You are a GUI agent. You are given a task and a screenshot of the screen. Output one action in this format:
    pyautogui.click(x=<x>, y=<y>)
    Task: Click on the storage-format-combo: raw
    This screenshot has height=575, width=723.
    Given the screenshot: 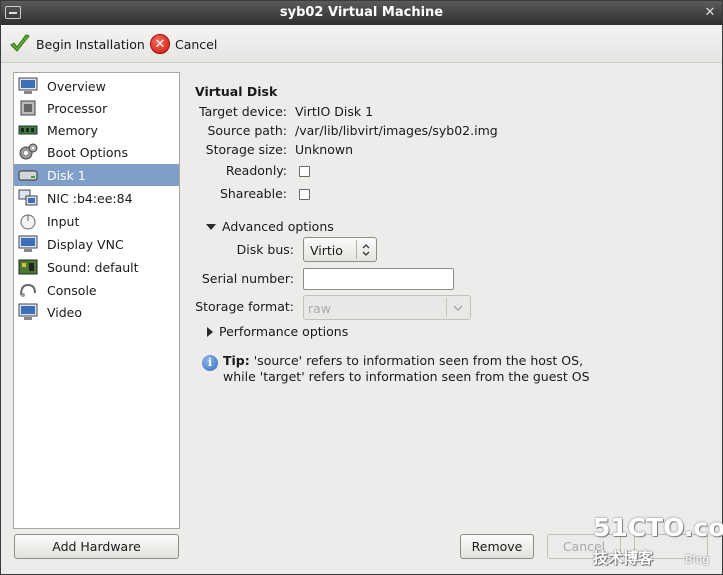 What is the action you would take?
    pyautogui.click(x=387, y=307)
    